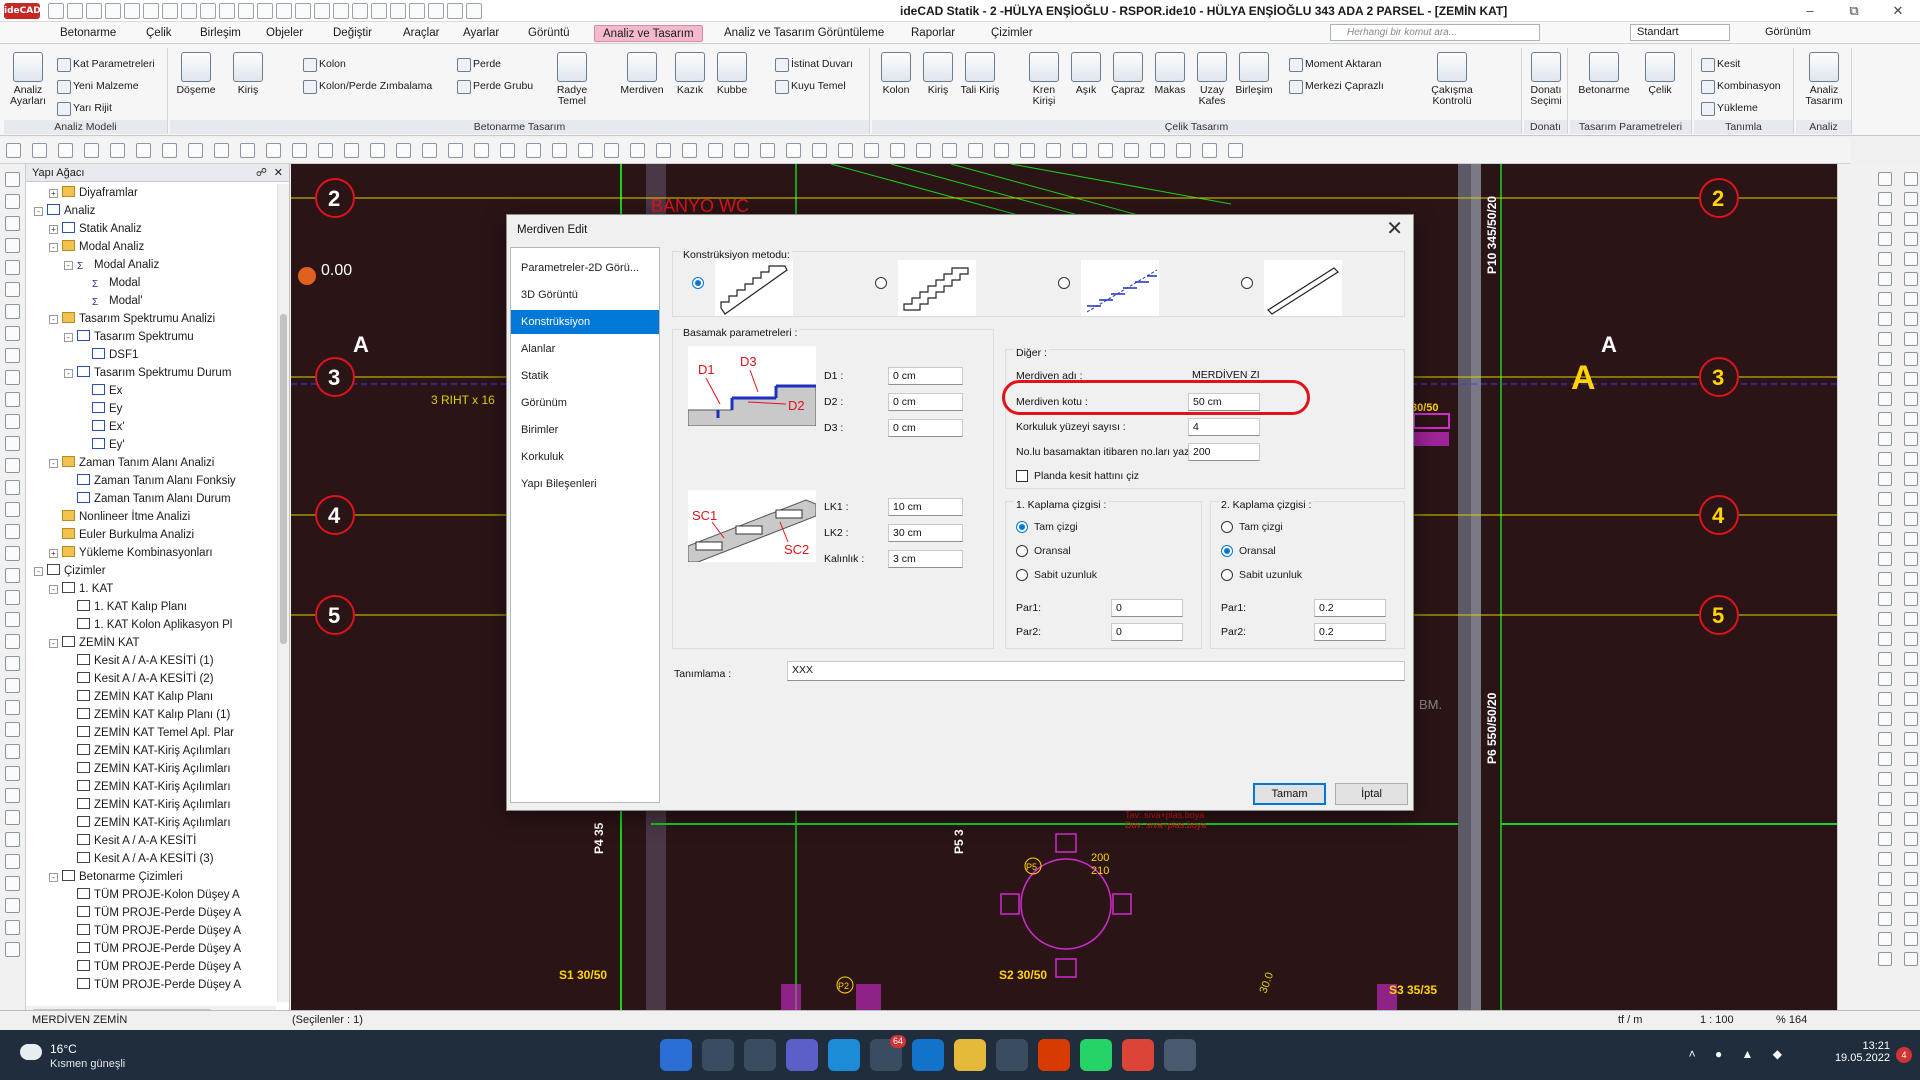 The image size is (1920, 1080). What do you see at coordinates (585, 484) in the screenshot?
I see `nav-yapi-bilesenleri: Yapı Bileşenleri` at bounding box center [585, 484].